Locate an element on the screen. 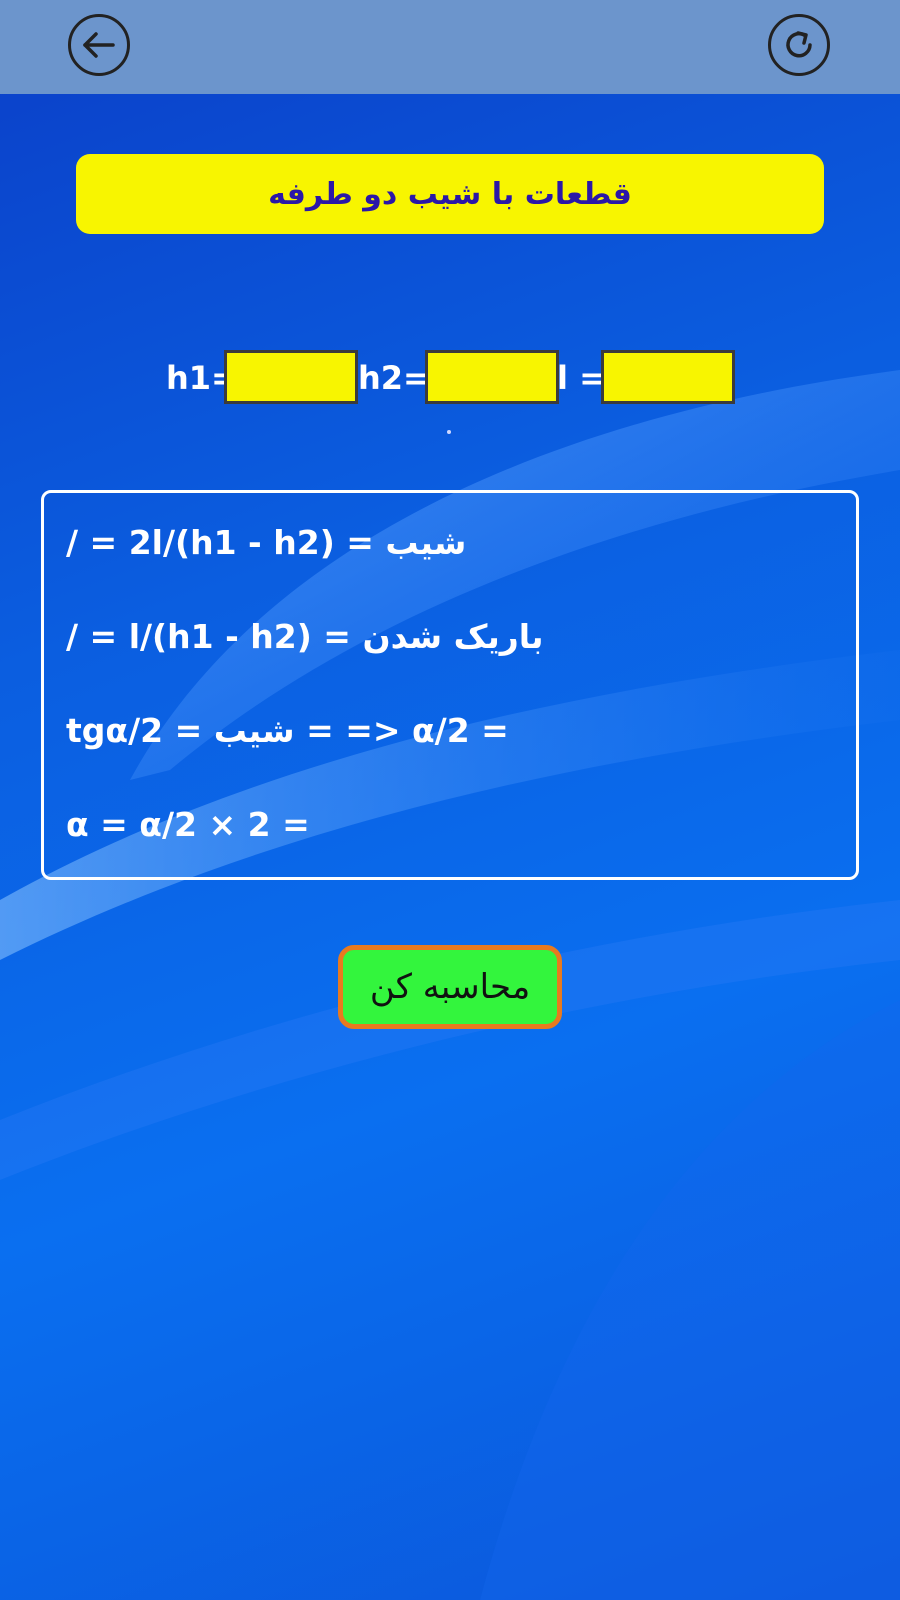  refresh-button is located at coordinates (799, 45).